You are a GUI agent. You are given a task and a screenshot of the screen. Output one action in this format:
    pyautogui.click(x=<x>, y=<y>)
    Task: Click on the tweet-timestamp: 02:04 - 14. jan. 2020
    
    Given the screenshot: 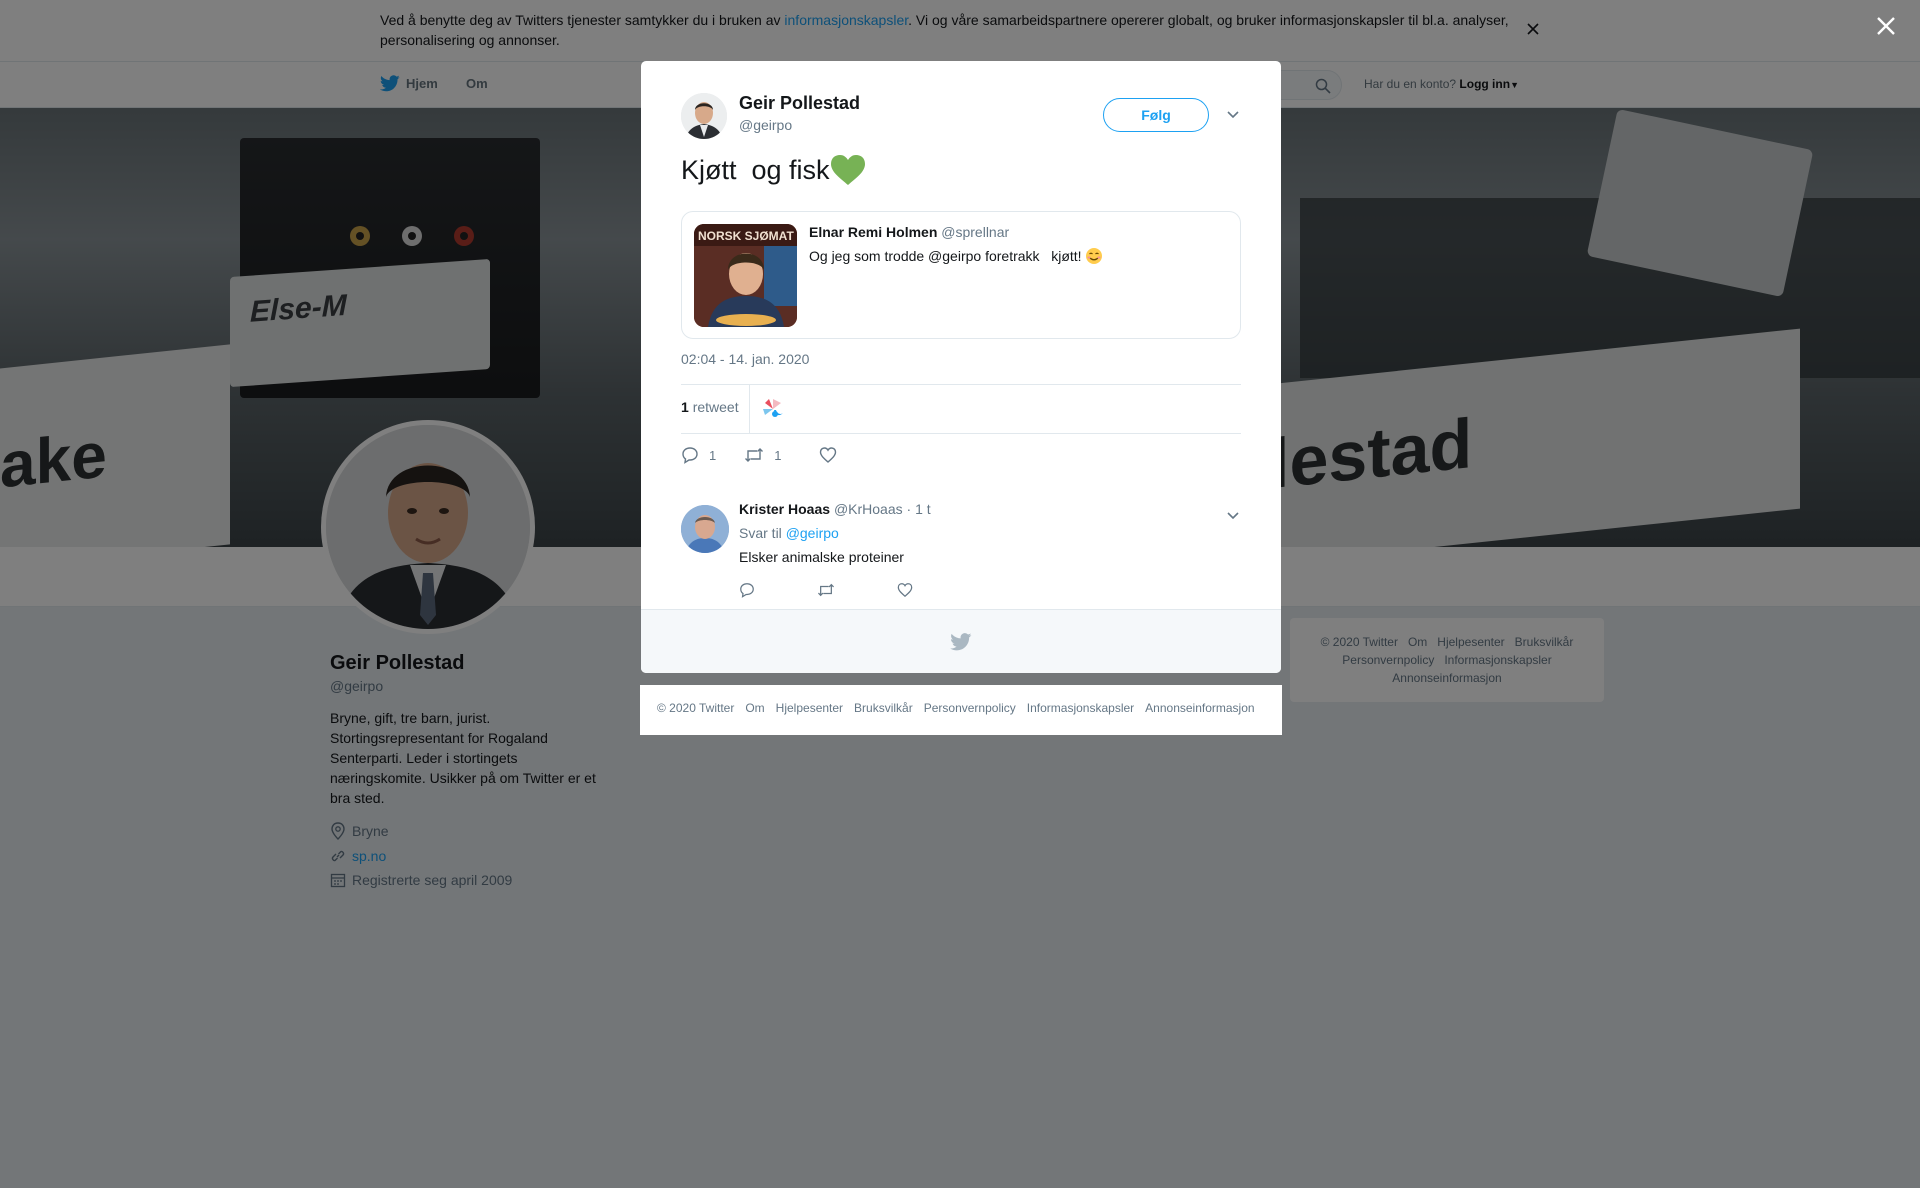 What is the action you would take?
    pyautogui.click(x=745, y=359)
    